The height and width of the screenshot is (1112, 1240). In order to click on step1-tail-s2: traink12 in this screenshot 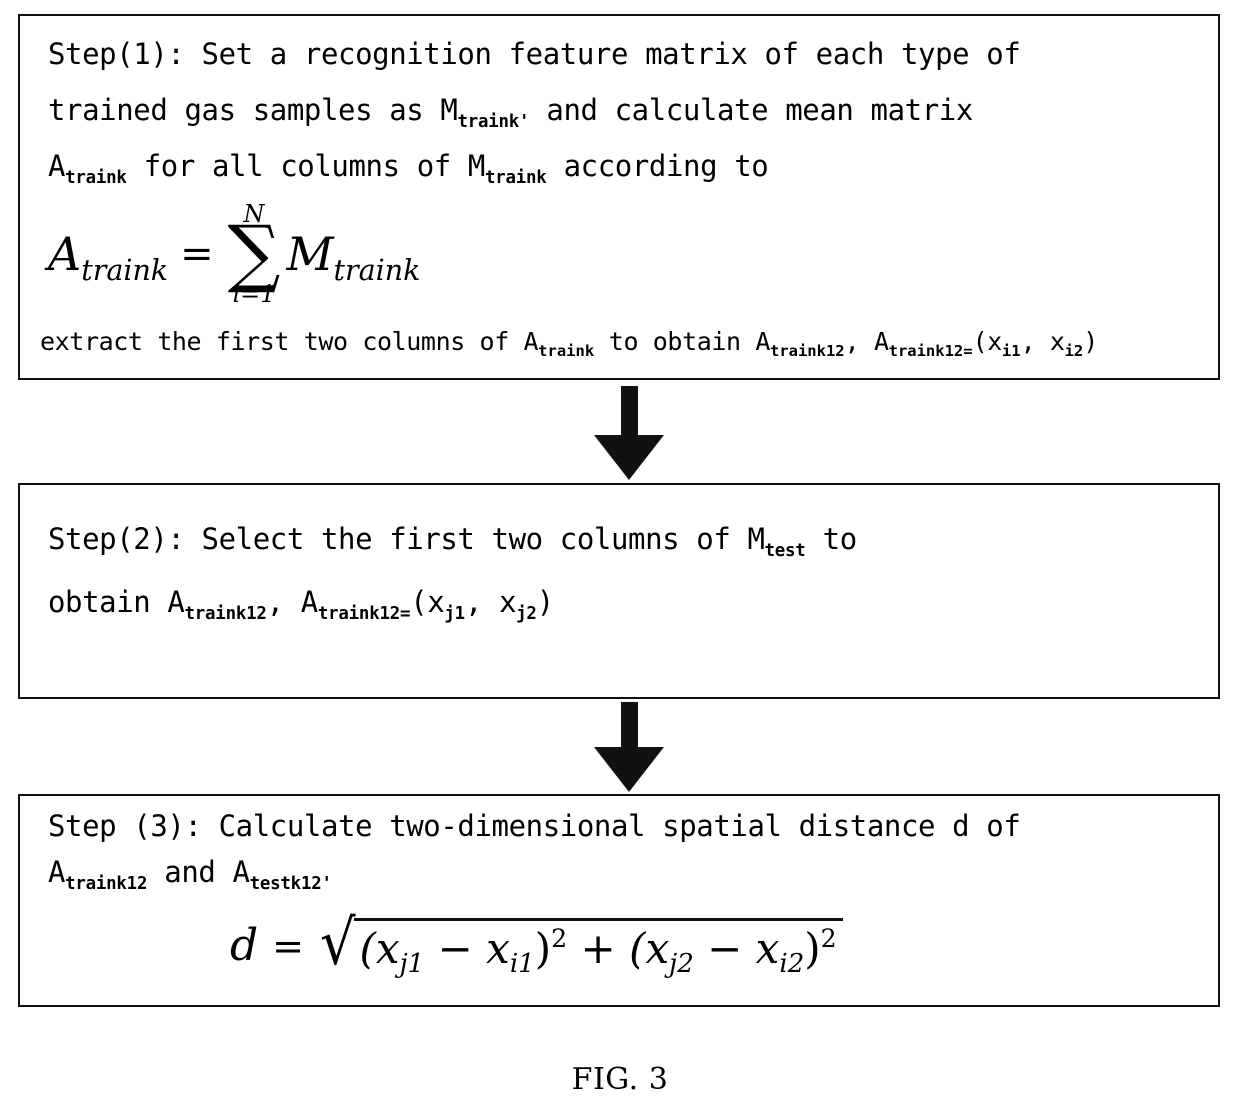, I will do `click(807, 350)`.